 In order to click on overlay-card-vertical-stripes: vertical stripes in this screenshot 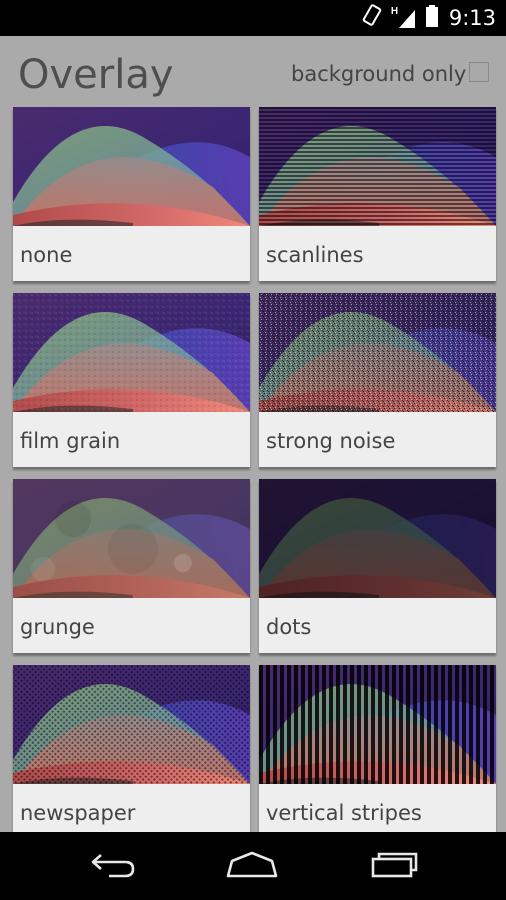, I will do `click(377, 752)`.